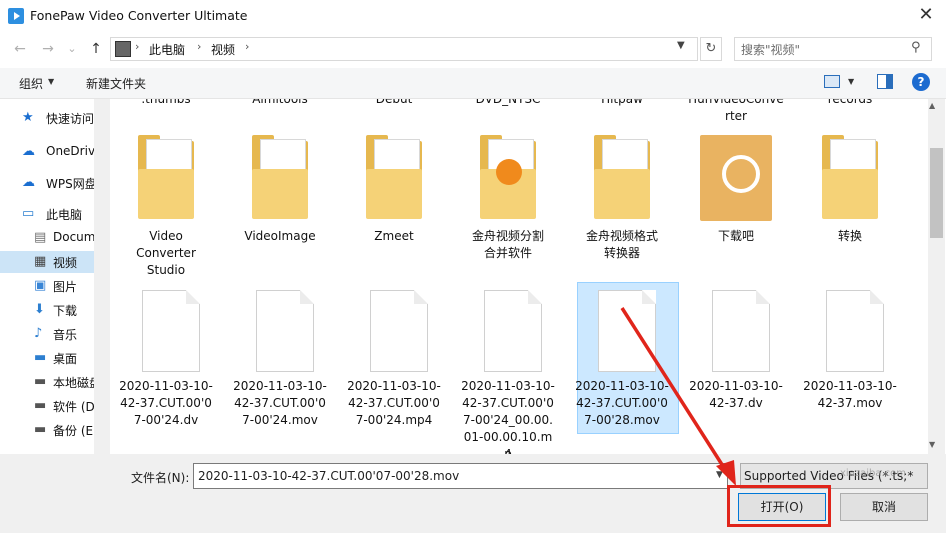 This screenshot has height=533, width=946. Describe the element at coordinates (166, 420) in the screenshot. I see `file-label: 7-00'24.dv` at that location.